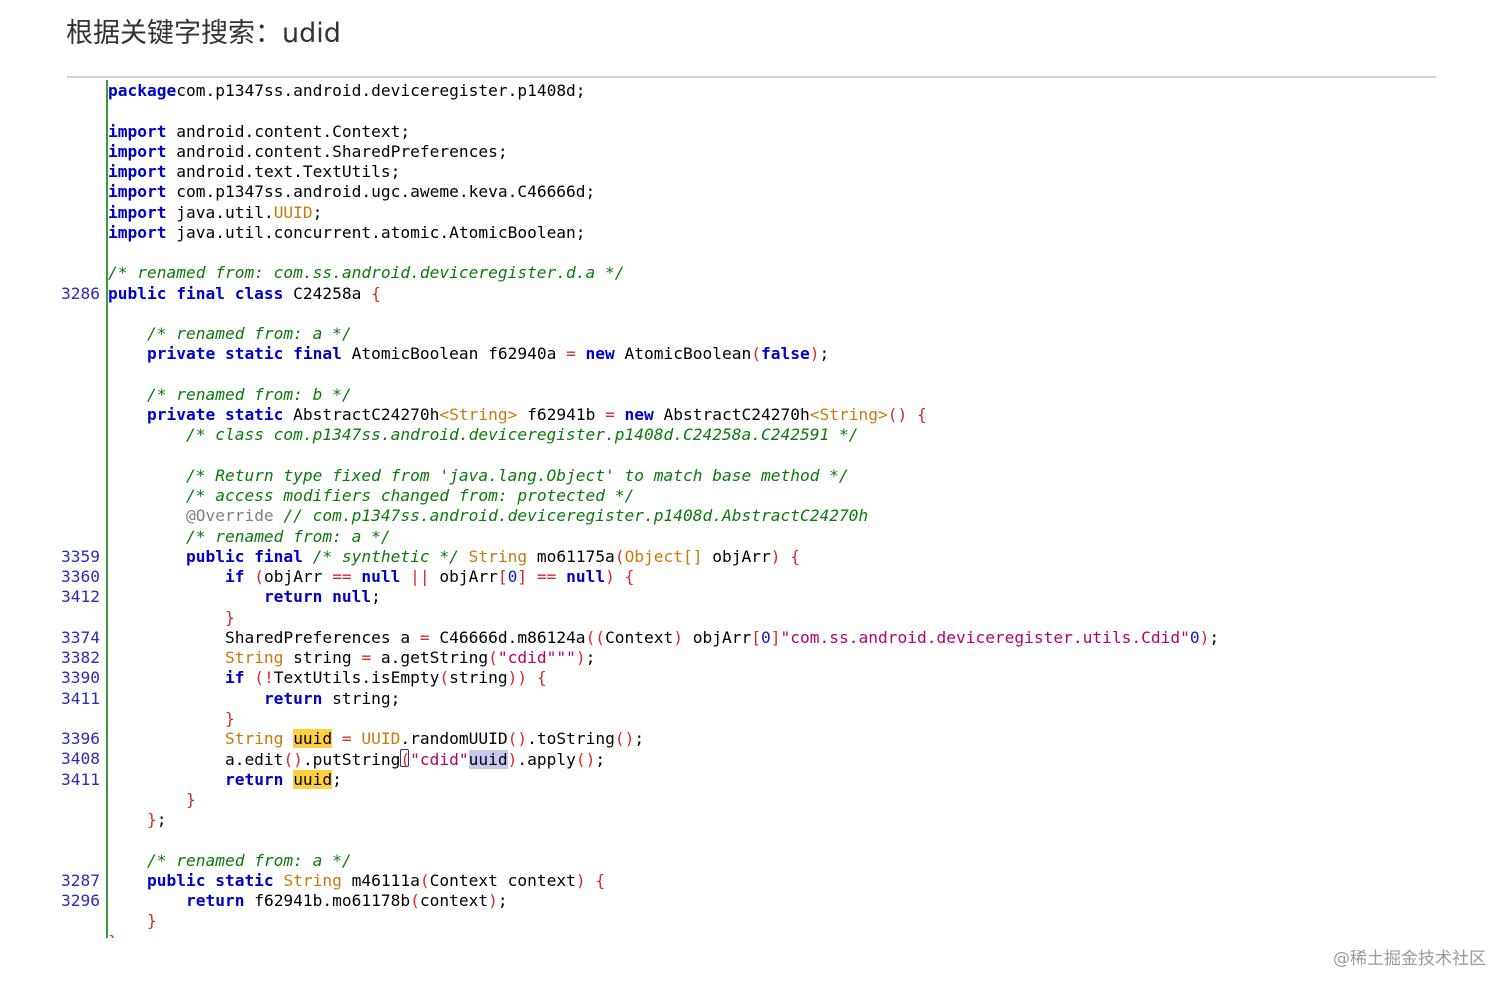 This screenshot has width=1512, height=992. Describe the element at coordinates (756, 597) in the screenshot. I see `code-line: 3412 return null;` at that location.